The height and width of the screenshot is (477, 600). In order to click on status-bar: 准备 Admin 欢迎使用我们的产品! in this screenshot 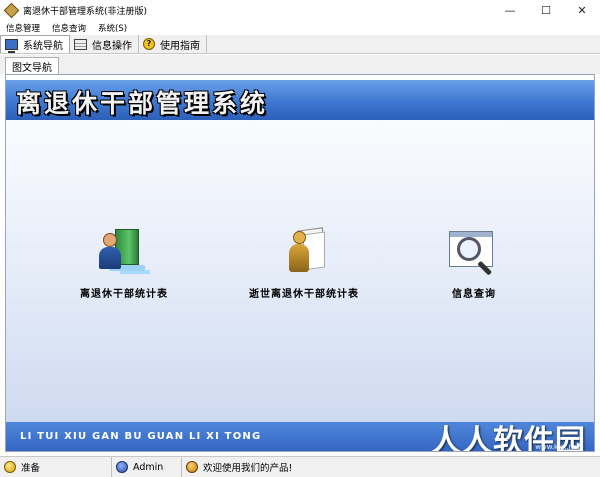, I will do `click(300, 466)`.